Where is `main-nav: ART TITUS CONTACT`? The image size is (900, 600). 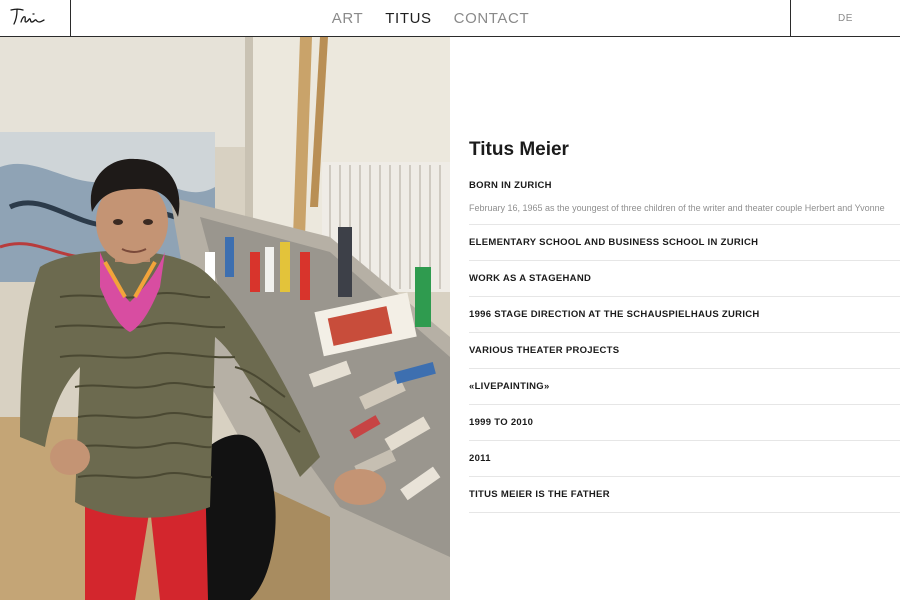 main-nav: ART TITUS CONTACT is located at coordinates (430, 18).